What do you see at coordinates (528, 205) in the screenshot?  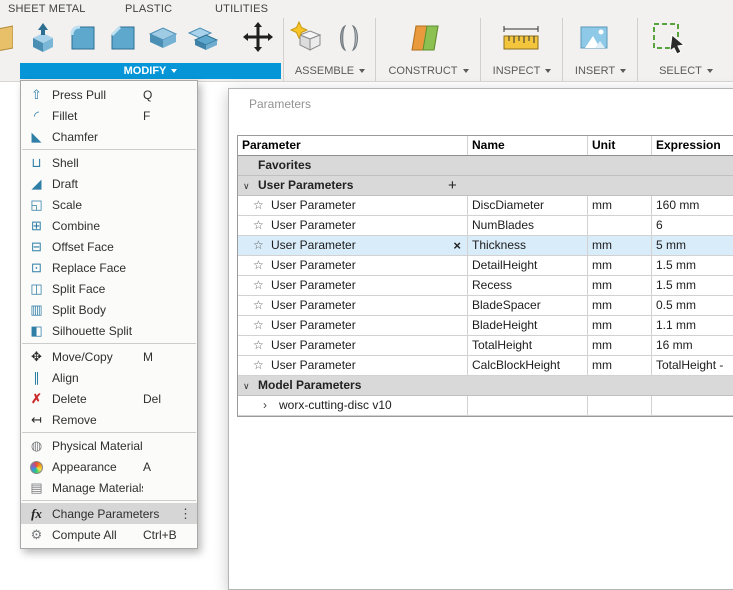 I see `param-name-cell: DiscDiameter` at bounding box center [528, 205].